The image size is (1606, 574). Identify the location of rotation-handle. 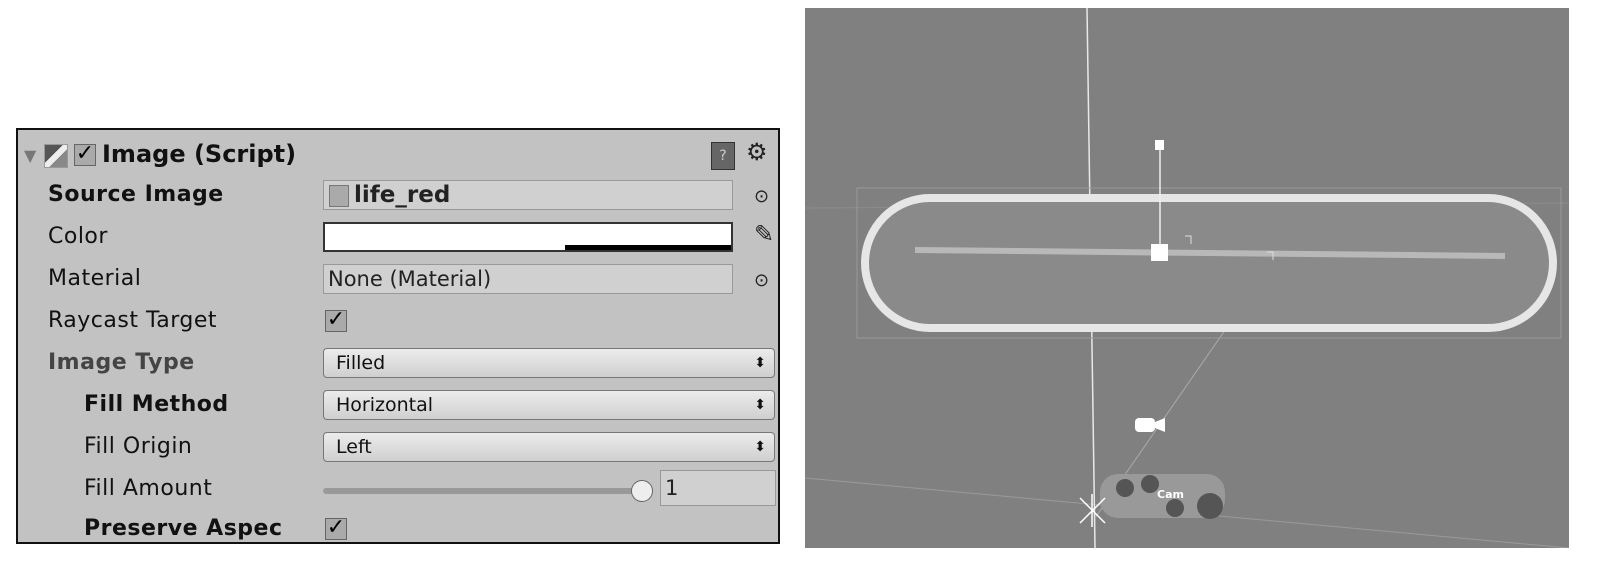
(1159, 145).